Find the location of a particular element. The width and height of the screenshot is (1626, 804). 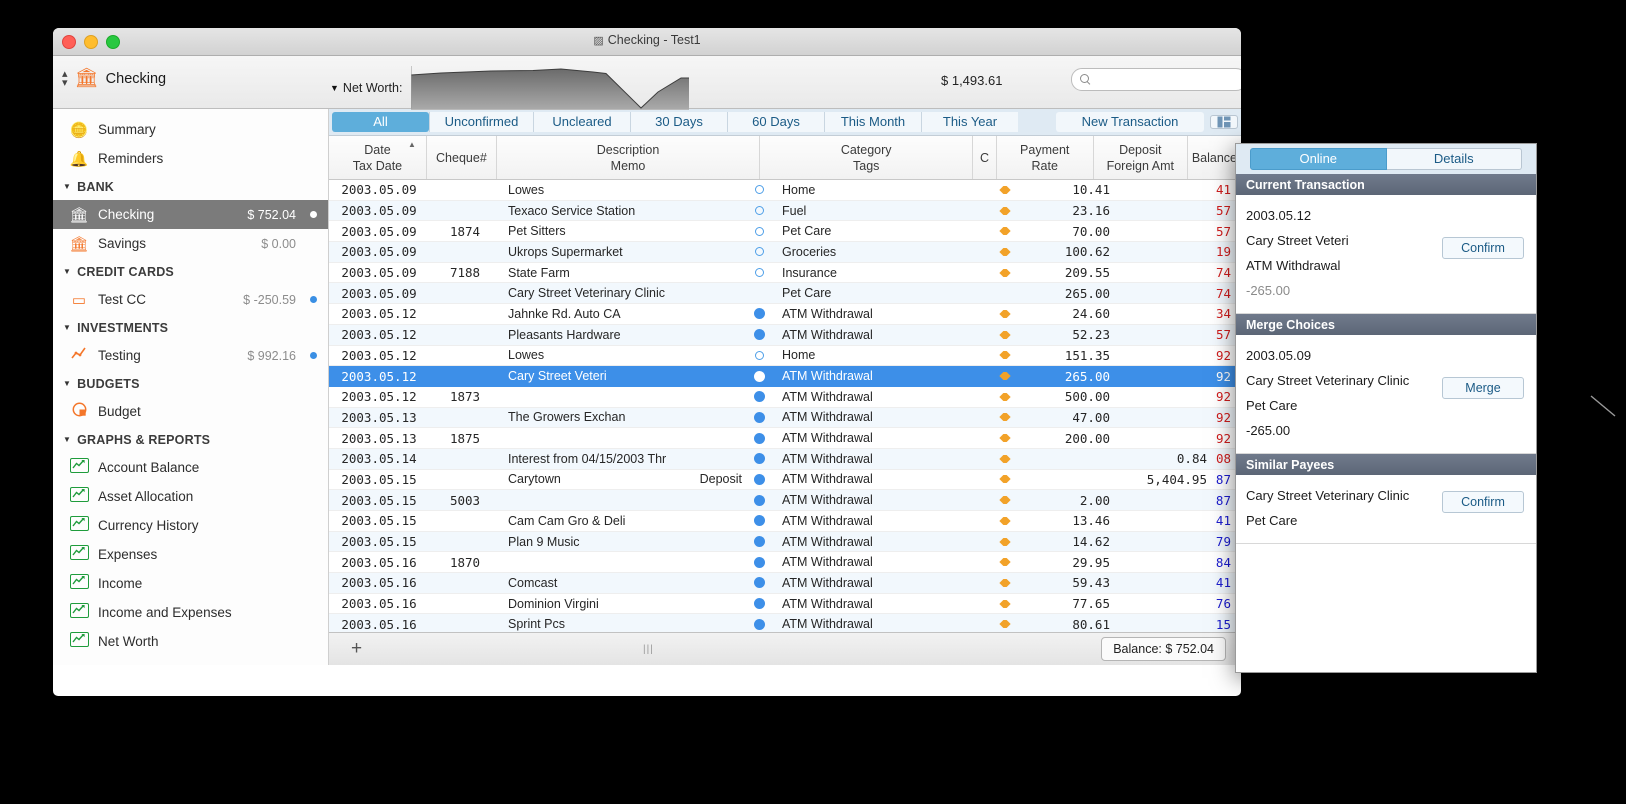

confirm-current-transaction-button: Confirm is located at coordinates (1483, 248).